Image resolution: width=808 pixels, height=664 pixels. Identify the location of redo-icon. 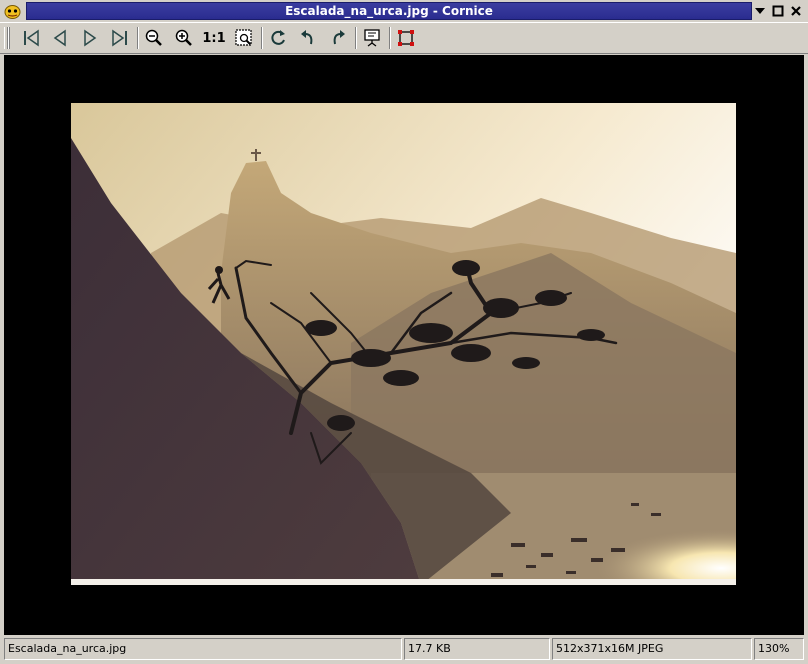
(339, 37).